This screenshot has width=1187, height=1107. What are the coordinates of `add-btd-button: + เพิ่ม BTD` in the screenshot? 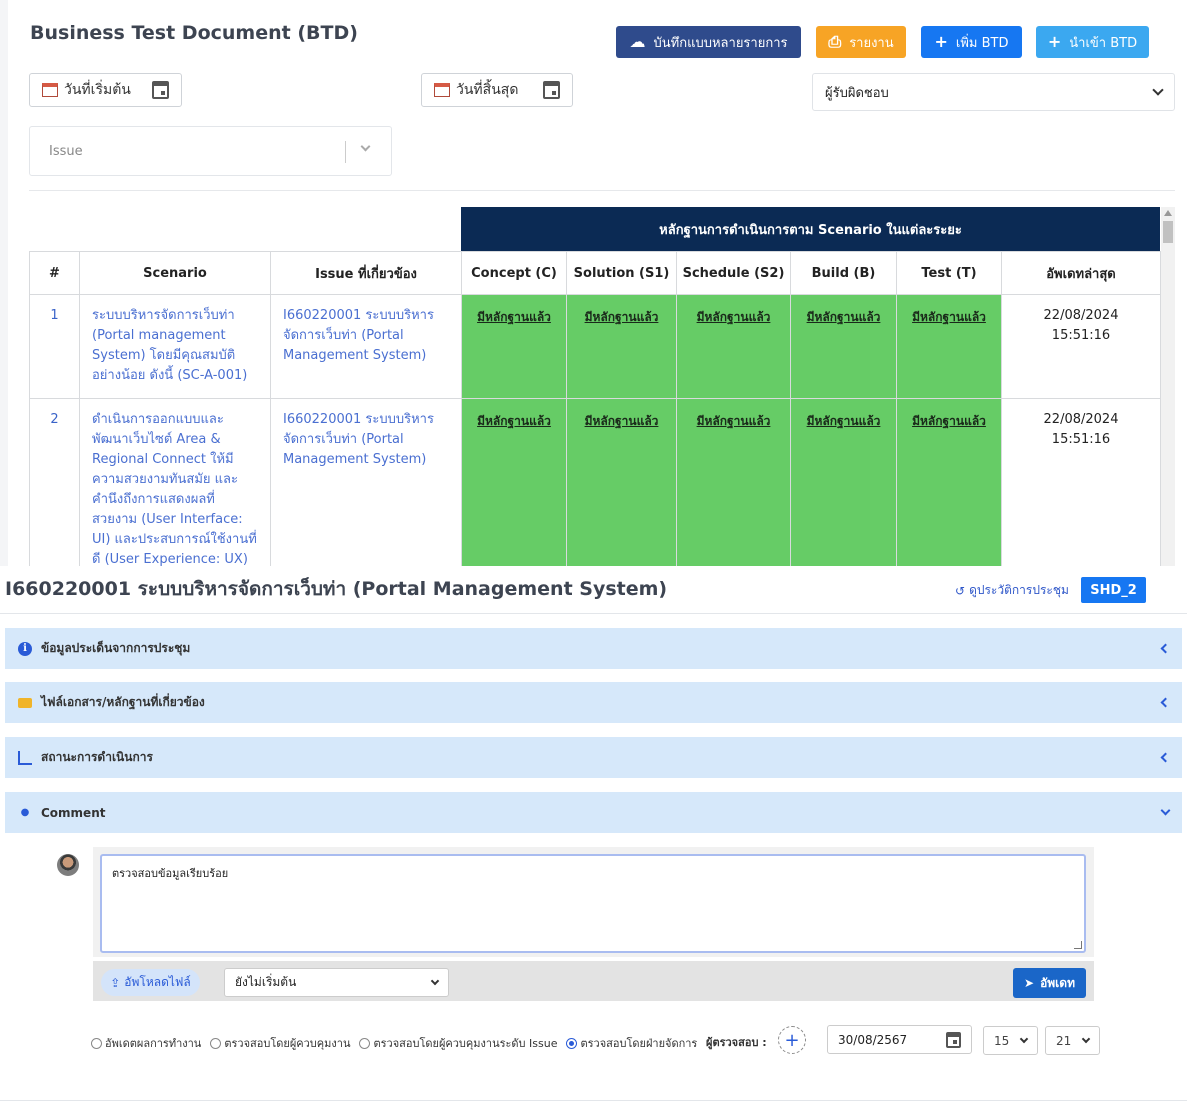 It's located at (971, 42).